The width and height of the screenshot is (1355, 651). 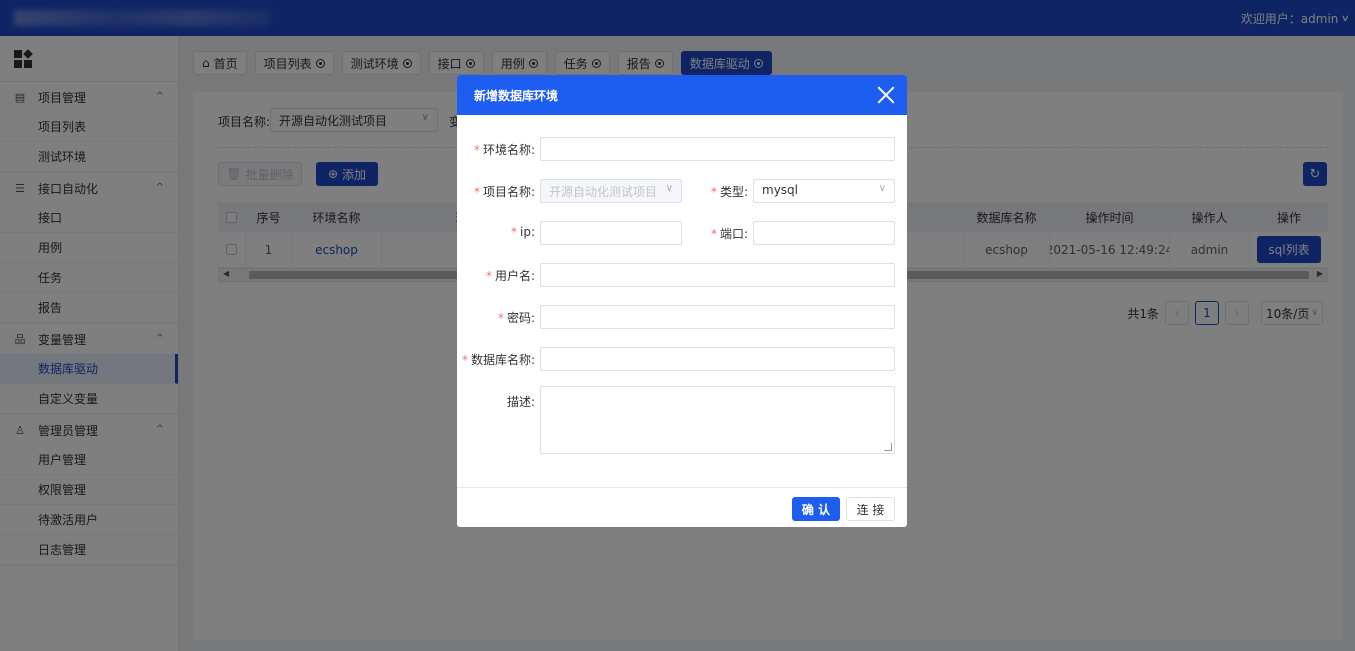 I want to click on ip-label: * ip:, so click(x=523, y=232).